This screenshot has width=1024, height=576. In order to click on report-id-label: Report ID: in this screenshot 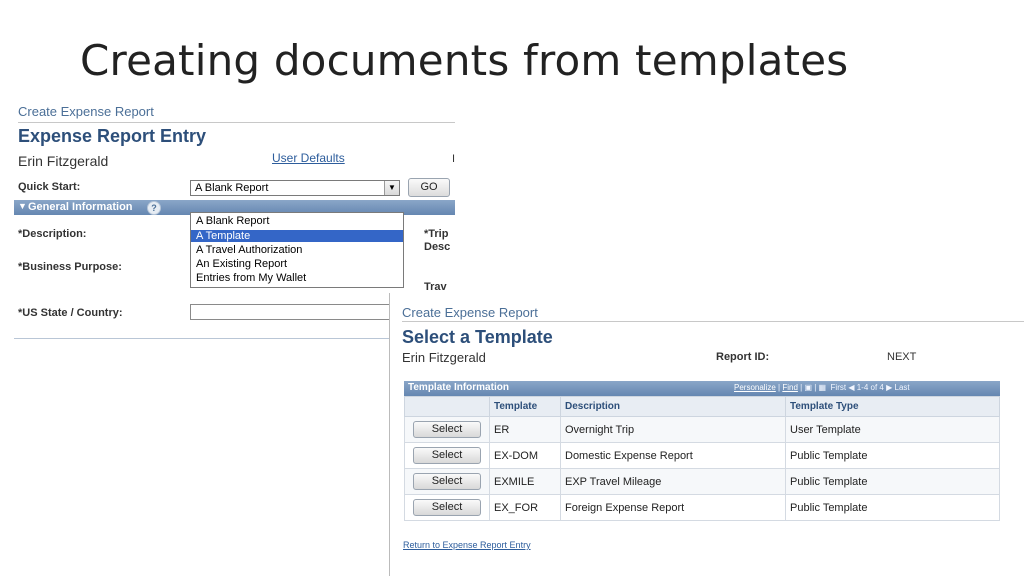, I will do `click(743, 357)`.